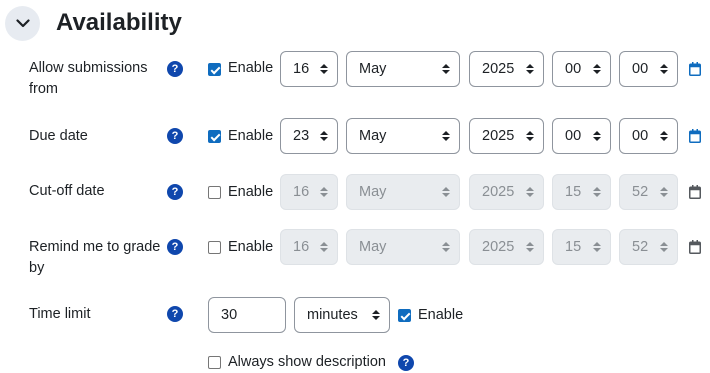 The width and height of the screenshot is (710, 373). Describe the element at coordinates (88, 78) in the screenshot. I see `allow-submissions-label: Allow submissions from` at that location.